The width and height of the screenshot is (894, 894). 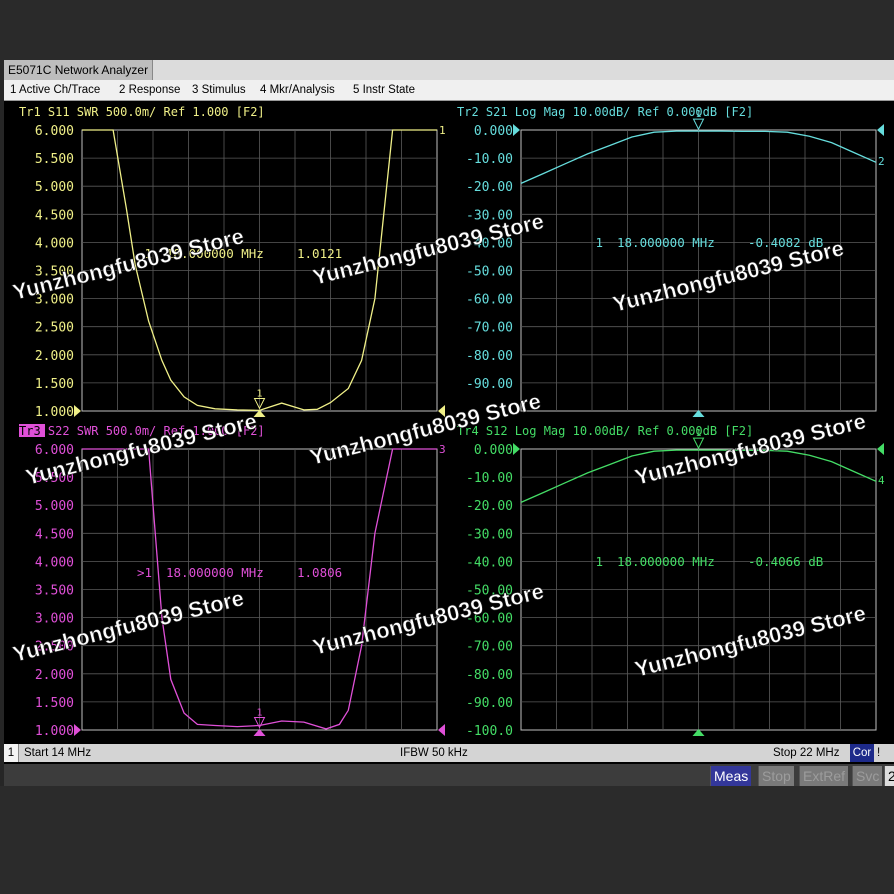 I want to click on y-tick-label: 5.500, so click(x=54, y=159).